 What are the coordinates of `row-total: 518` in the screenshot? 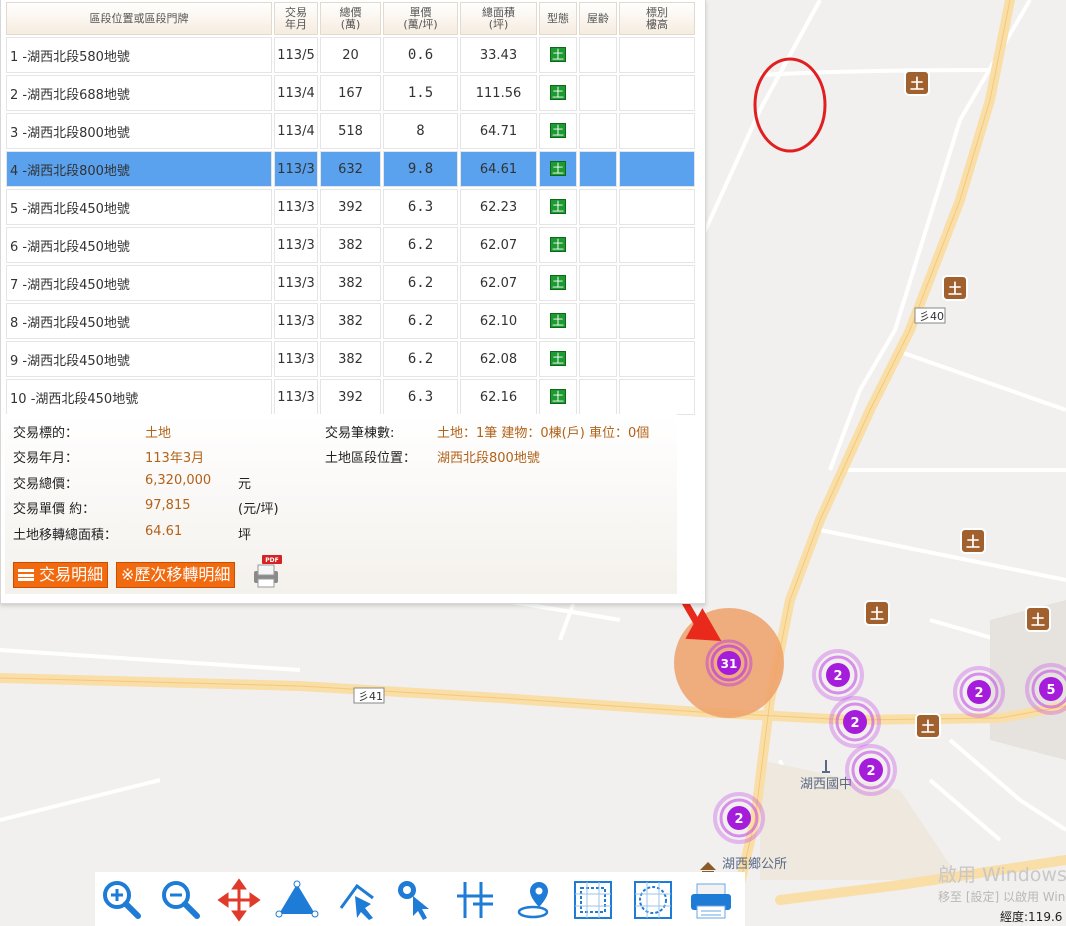 It's located at (350, 131).